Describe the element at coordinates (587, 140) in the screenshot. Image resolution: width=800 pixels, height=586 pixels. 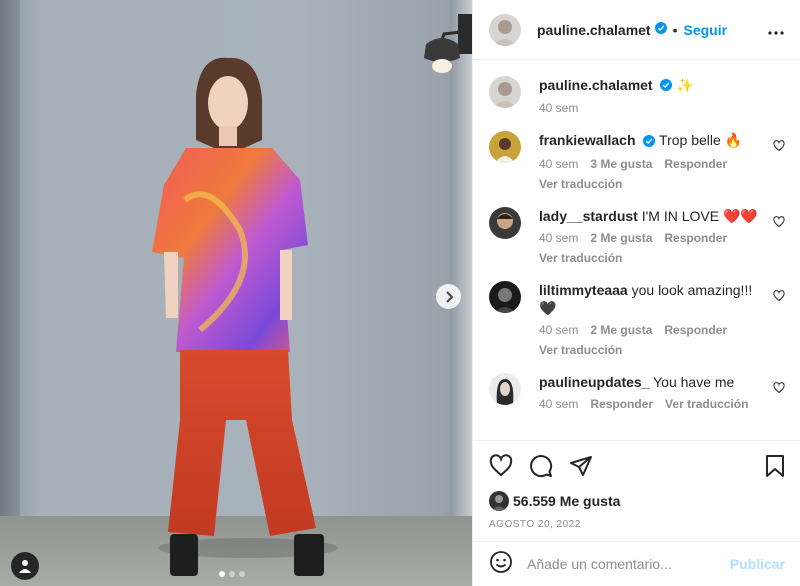
I see `comment-username: frankiewallach` at that location.